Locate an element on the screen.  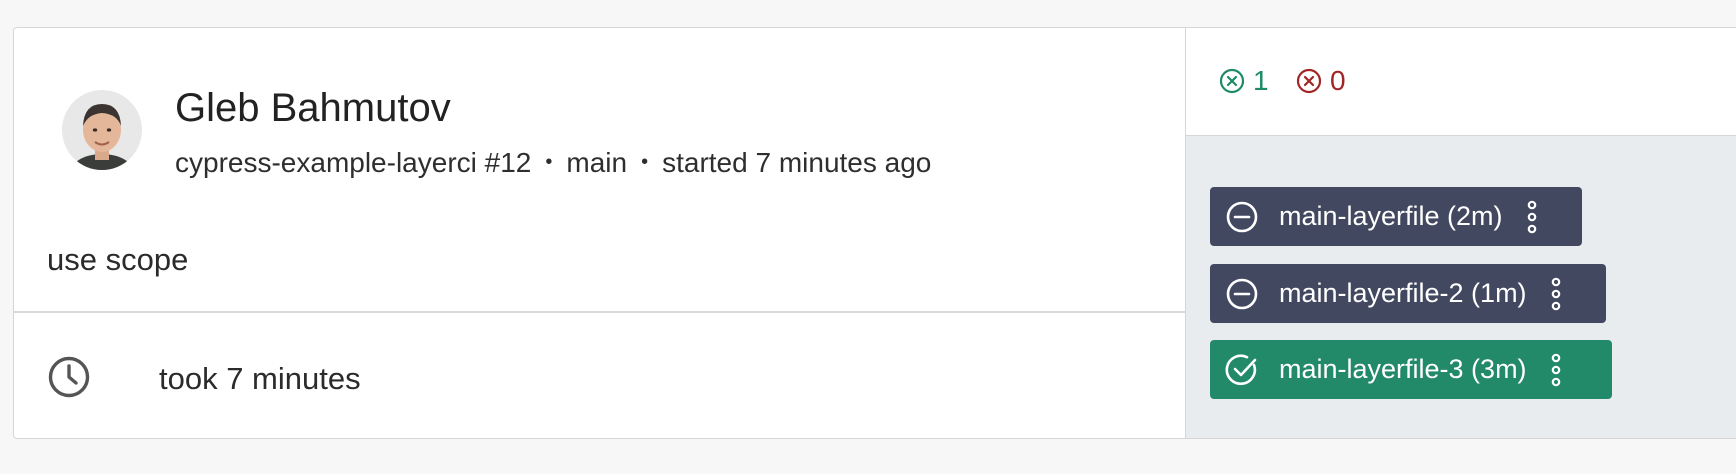
group-label: main-layerfile-3 (3m) is located at coordinates (1403, 369).